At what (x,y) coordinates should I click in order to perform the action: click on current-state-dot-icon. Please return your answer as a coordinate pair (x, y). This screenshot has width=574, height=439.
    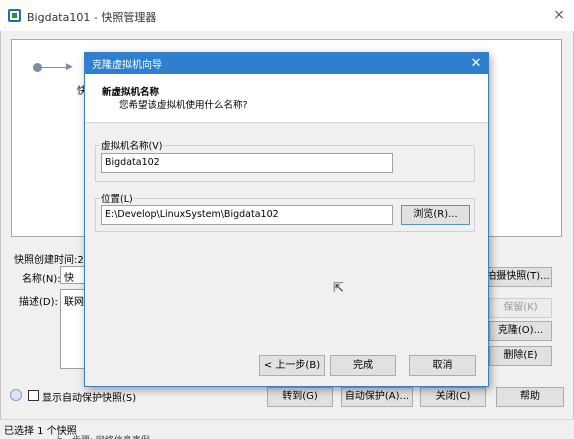
    Looking at the image, I should click on (37, 67).